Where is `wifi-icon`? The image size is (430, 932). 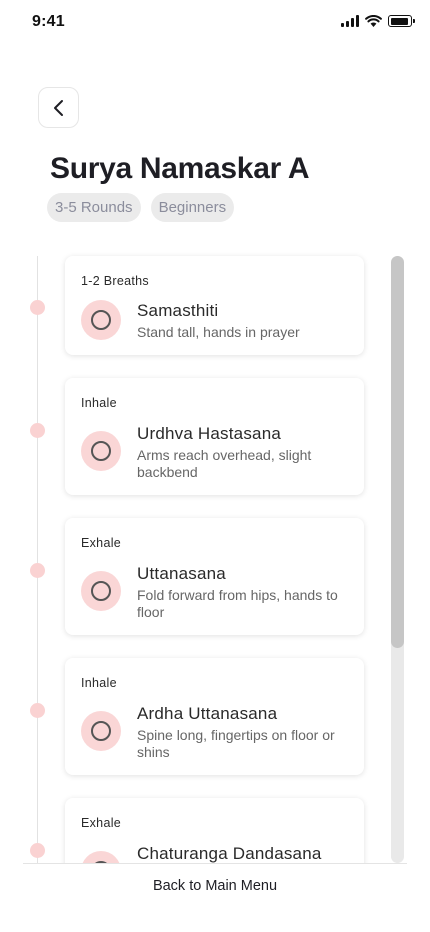
wifi-icon is located at coordinates (373, 21).